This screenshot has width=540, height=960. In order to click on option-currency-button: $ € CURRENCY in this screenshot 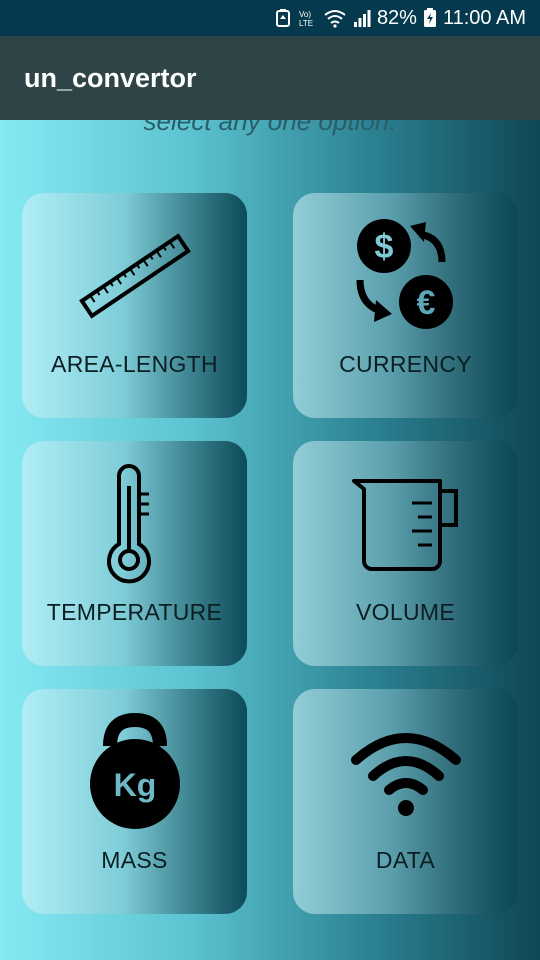, I will do `click(405, 305)`.